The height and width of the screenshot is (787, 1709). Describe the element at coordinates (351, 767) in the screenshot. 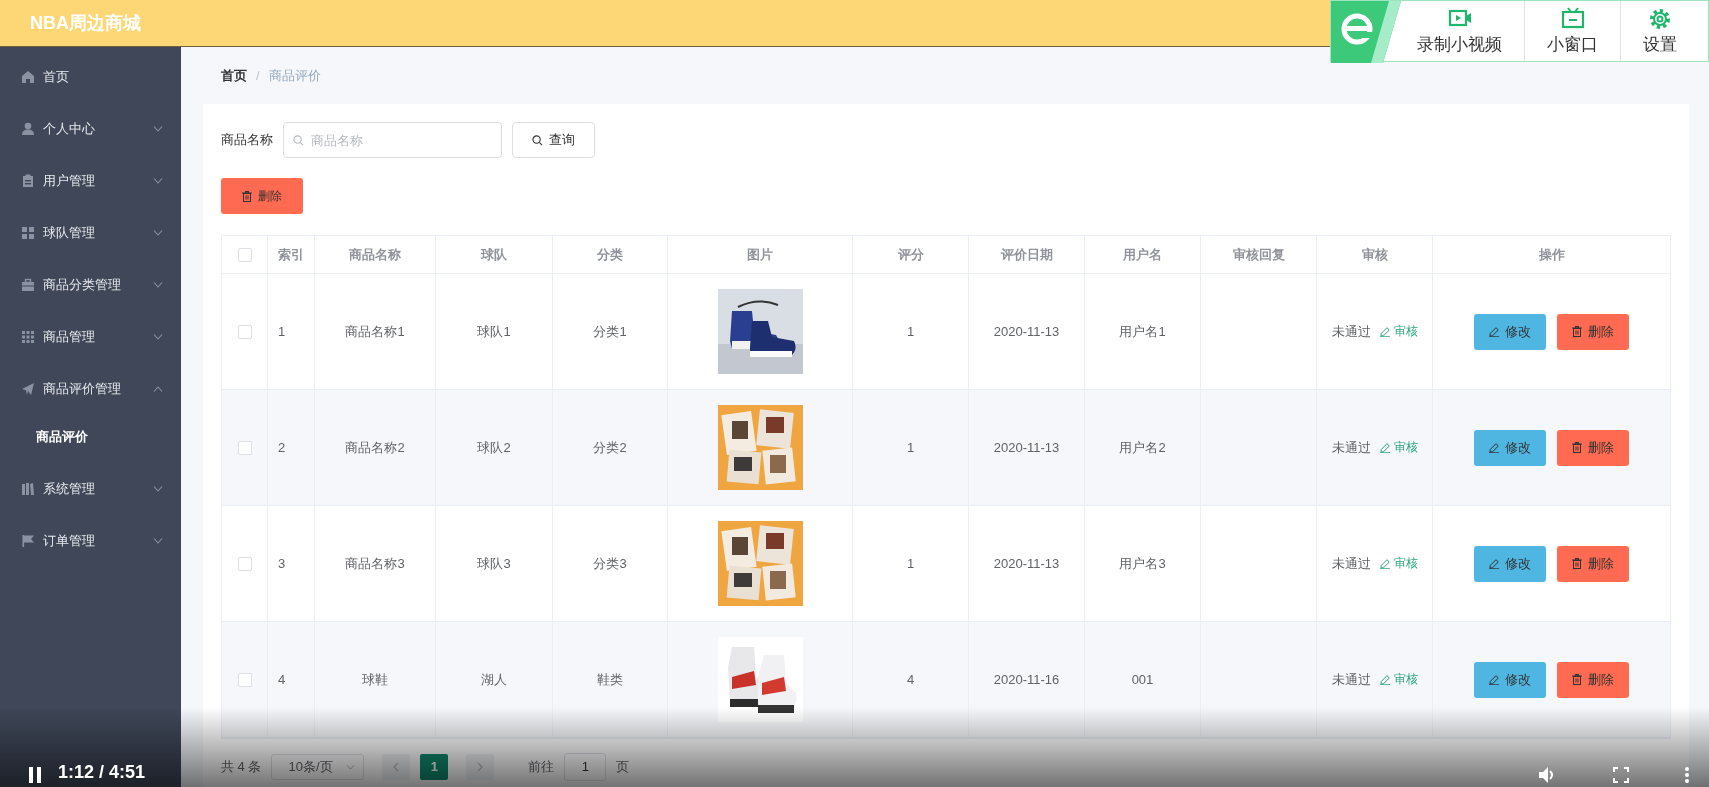

I see `chevron-down-icon` at that location.